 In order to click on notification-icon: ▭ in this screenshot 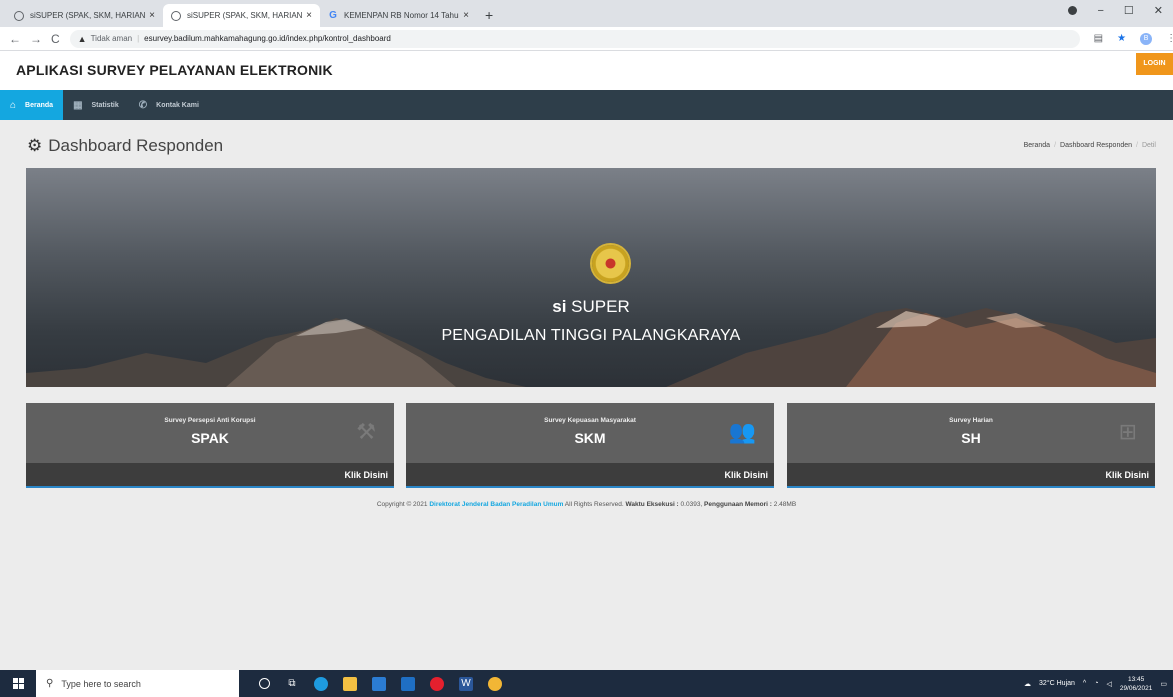, I will do `click(1163, 684)`.